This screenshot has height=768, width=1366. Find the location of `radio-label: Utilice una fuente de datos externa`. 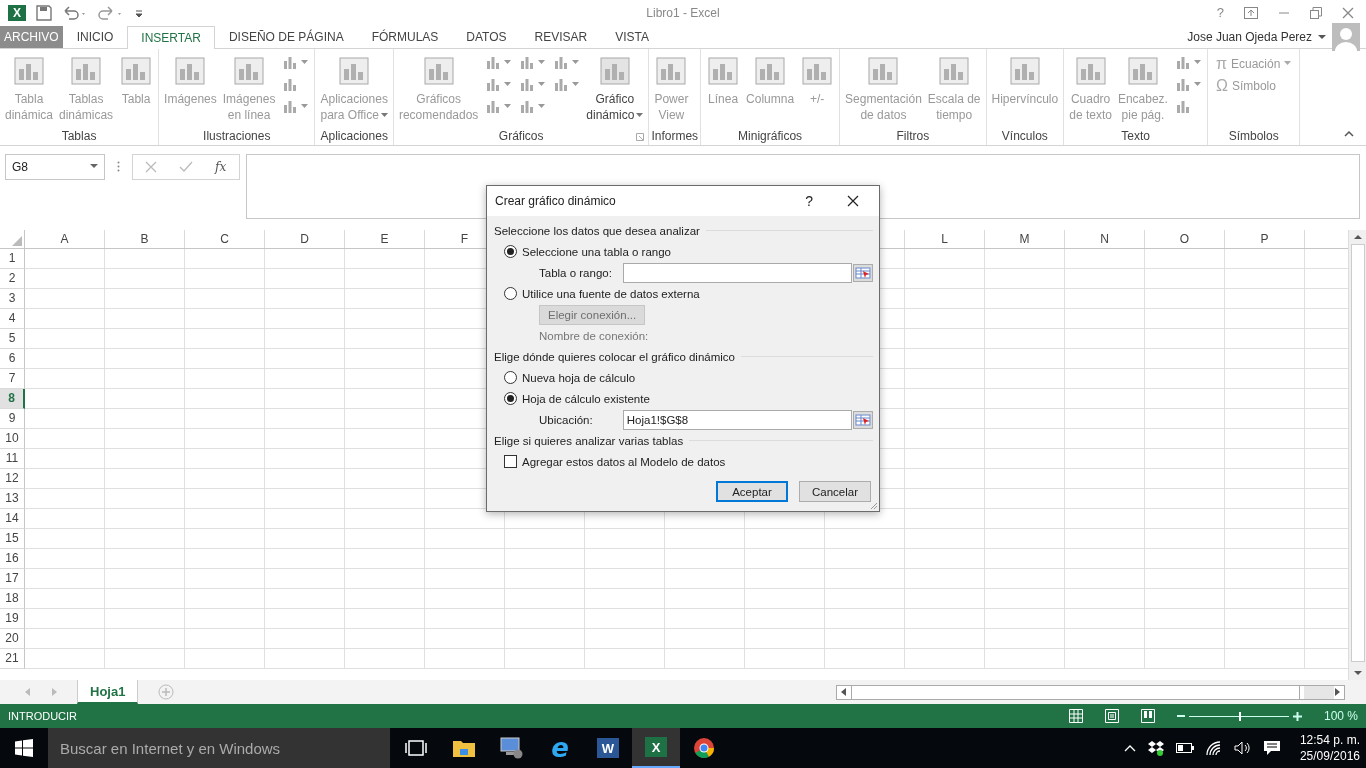

radio-label: Utilice una fuente de datos externa is located at coordinates (611, 293).